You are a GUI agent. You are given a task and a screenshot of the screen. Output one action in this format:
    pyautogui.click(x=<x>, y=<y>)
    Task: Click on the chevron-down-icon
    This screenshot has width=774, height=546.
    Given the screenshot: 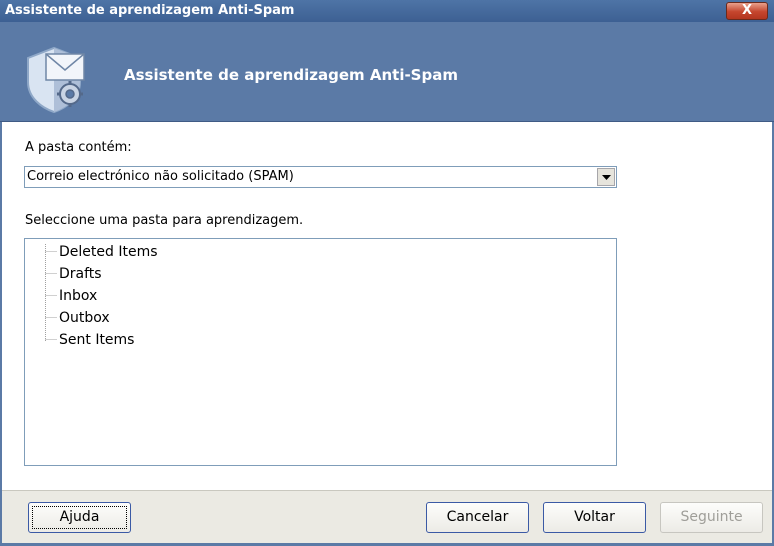 What is the action you would take?
    pyautogui.click(x=606, y=177)
    